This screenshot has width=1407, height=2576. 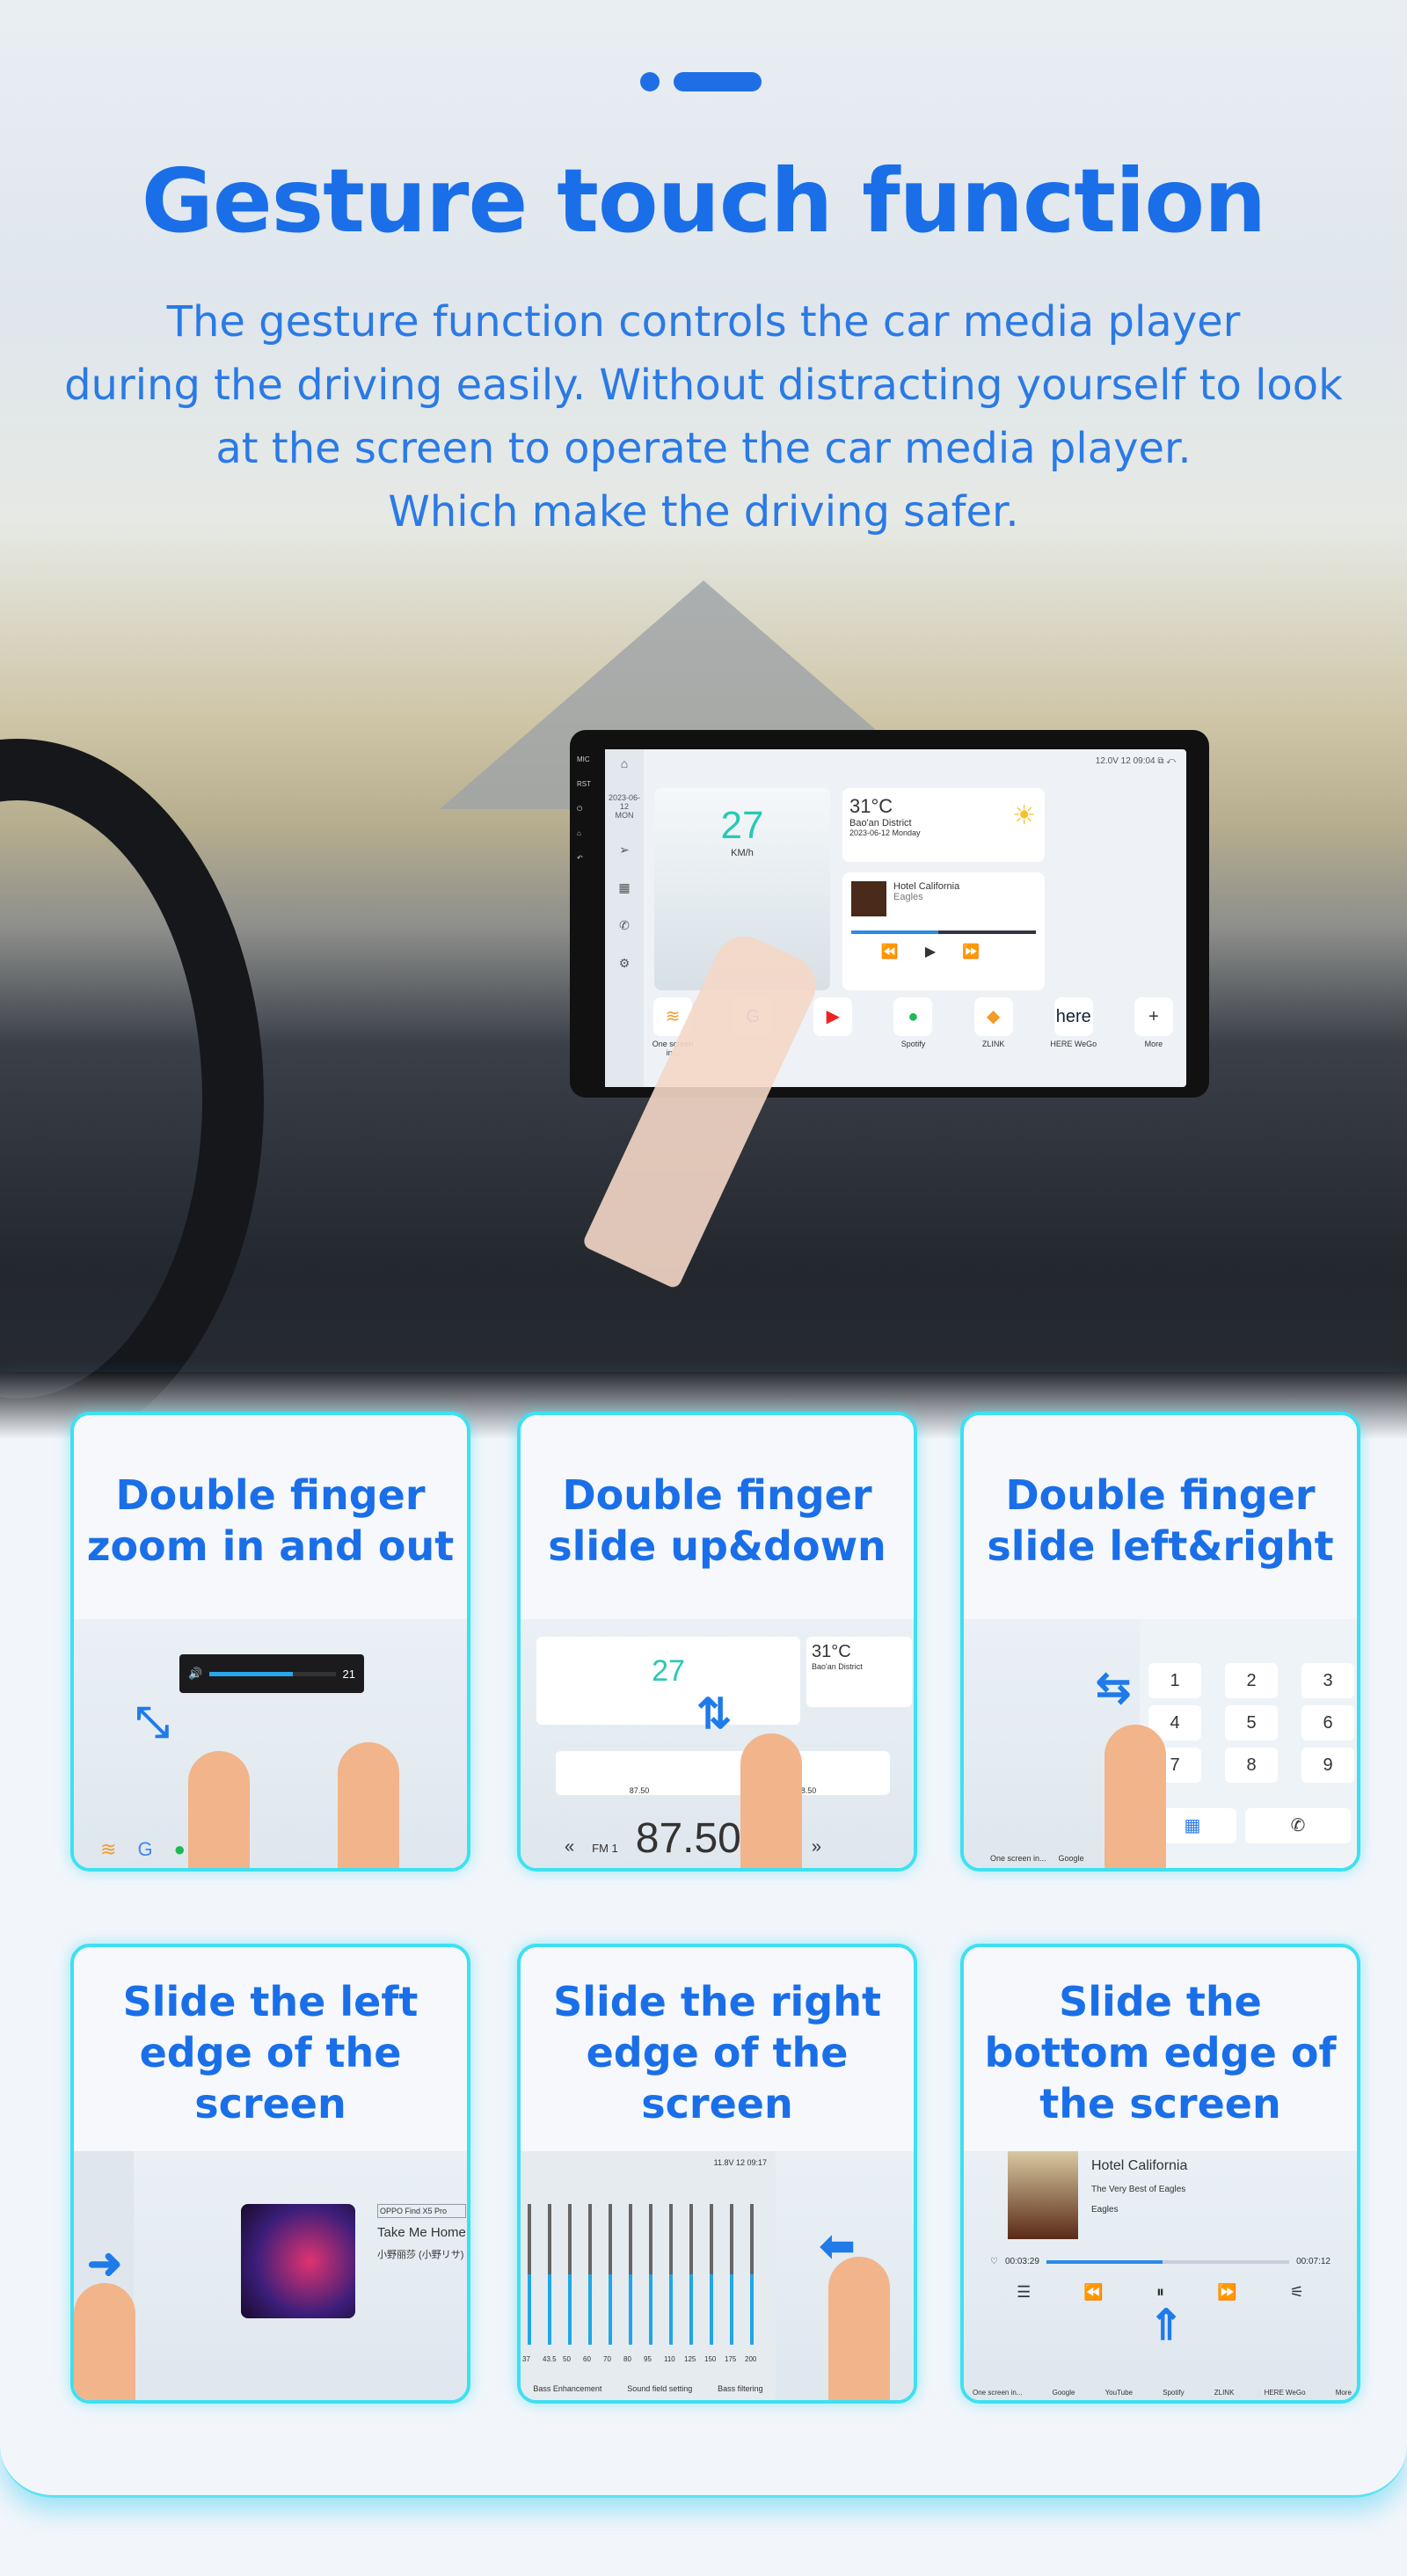 I want to click on eq-frequency-label: 125, so click(x=690, y=2359).